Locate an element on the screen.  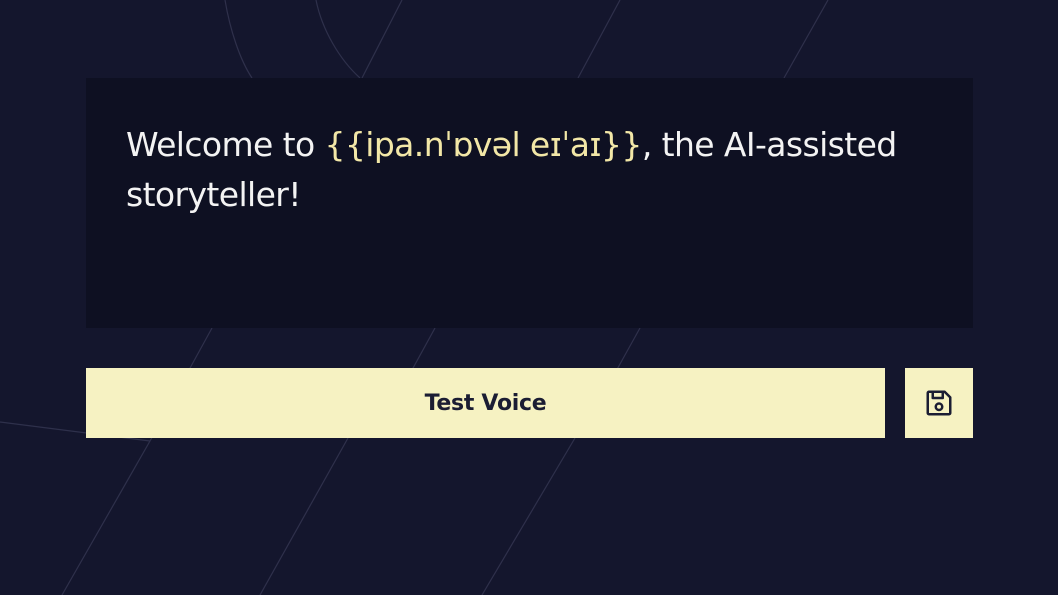
welcome-prefix: Welcome to is located at coordinates (225, 144).